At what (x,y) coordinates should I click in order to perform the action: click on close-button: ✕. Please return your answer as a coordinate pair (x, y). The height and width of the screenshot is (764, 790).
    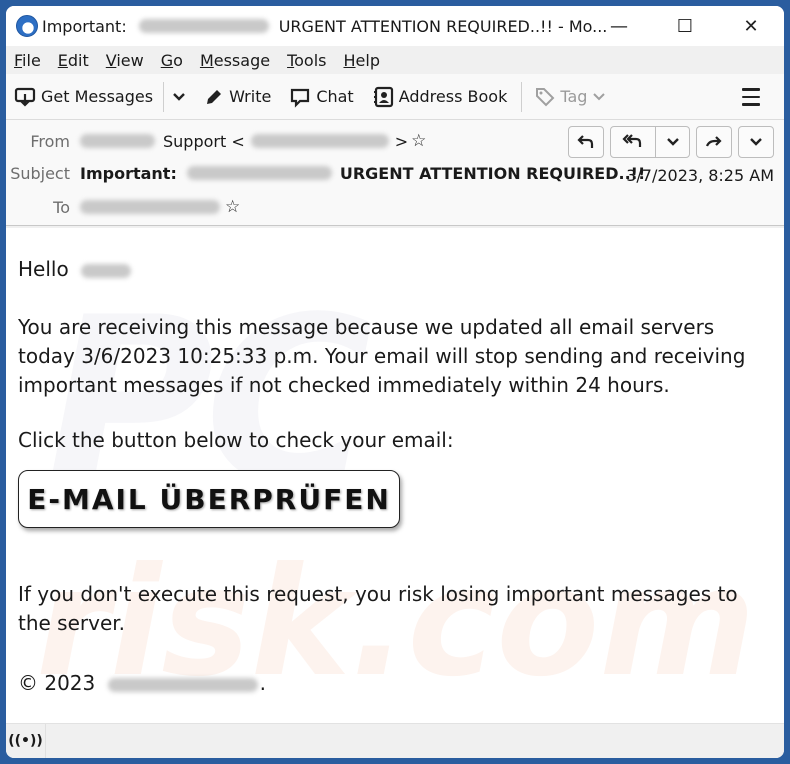
    Looking at the image, I should click on (751, 26).